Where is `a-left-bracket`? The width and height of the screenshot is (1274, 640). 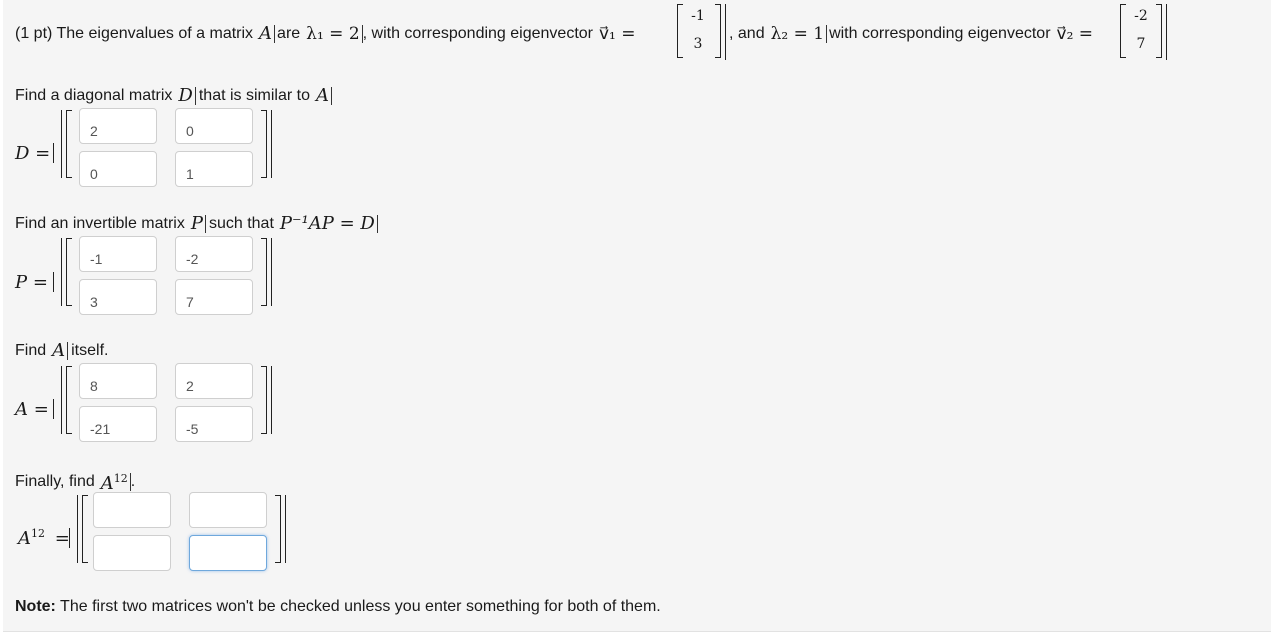
a-left-bracket is located at coordinates (69, 400).